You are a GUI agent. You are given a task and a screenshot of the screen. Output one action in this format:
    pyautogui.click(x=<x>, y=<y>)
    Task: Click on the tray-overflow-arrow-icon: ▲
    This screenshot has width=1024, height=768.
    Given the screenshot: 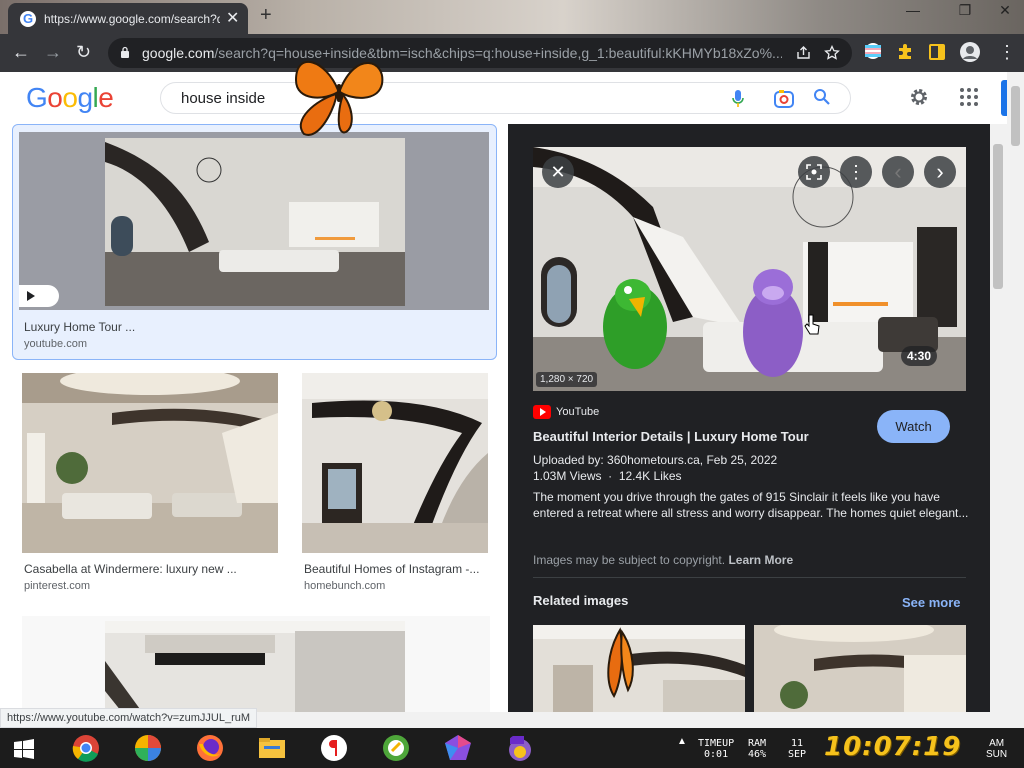 What is the action you would take?
    pyautogui.click(x=682, y=741)
    